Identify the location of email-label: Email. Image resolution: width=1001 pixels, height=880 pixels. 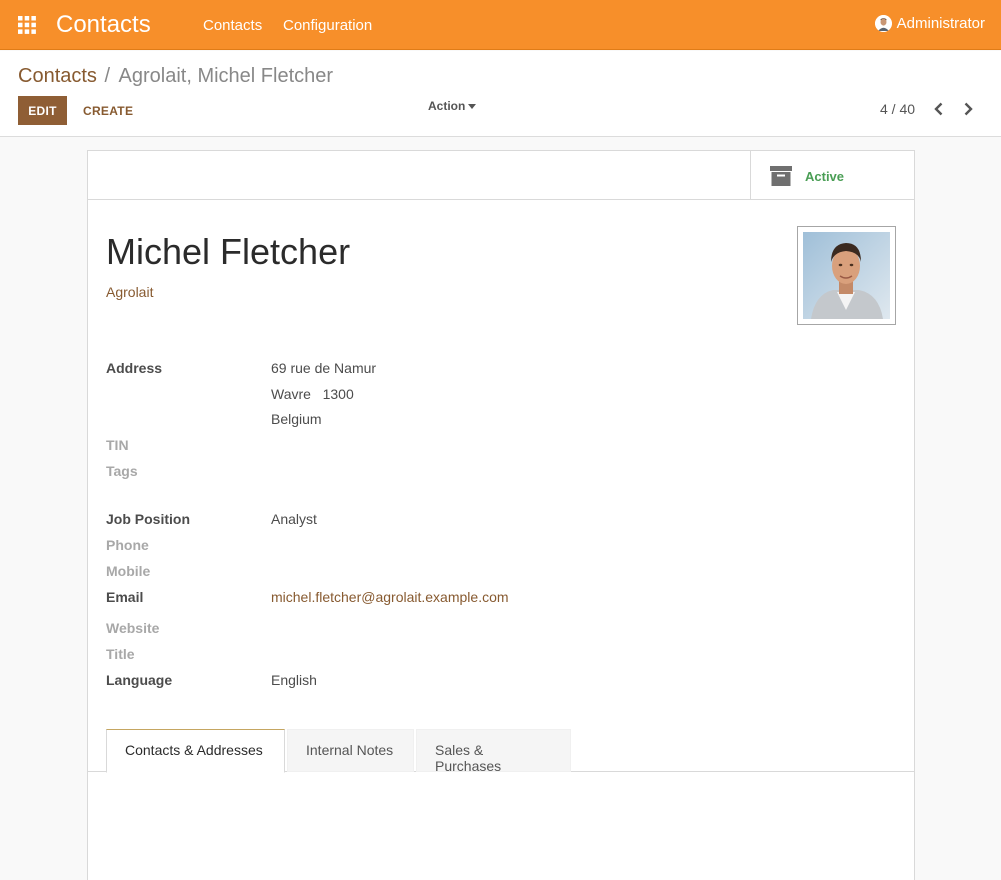
(125, 597).